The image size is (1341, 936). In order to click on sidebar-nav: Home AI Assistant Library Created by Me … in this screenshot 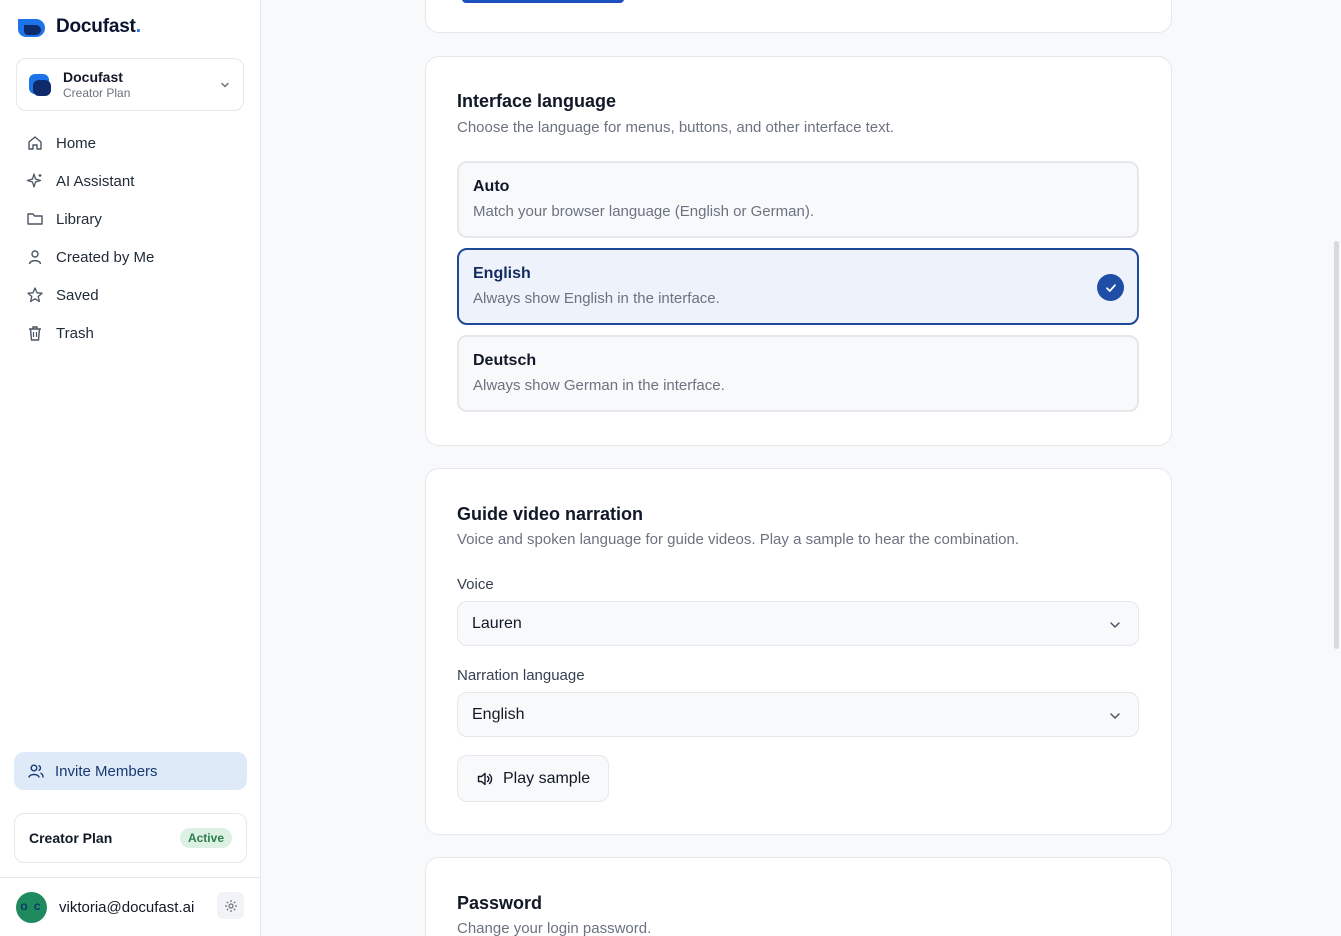, I will do `click(130, 238)`.